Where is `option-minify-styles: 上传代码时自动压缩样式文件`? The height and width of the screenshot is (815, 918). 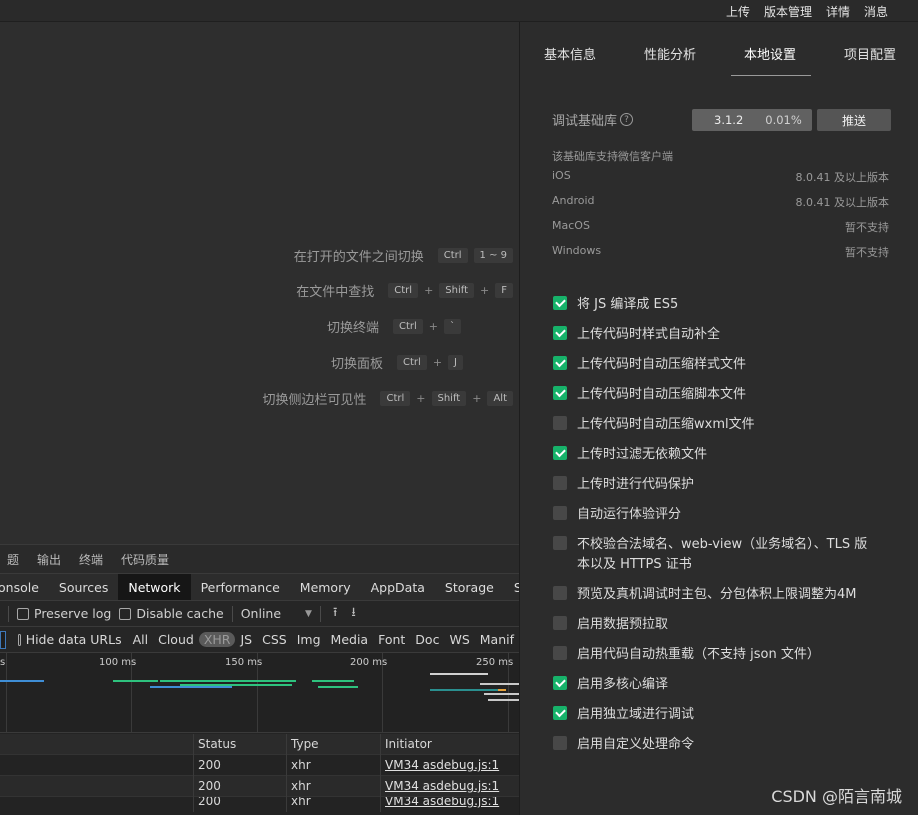 option-minify-styles: 上传代码时自动压缩样式文件 is located at coordinates (712, 365).